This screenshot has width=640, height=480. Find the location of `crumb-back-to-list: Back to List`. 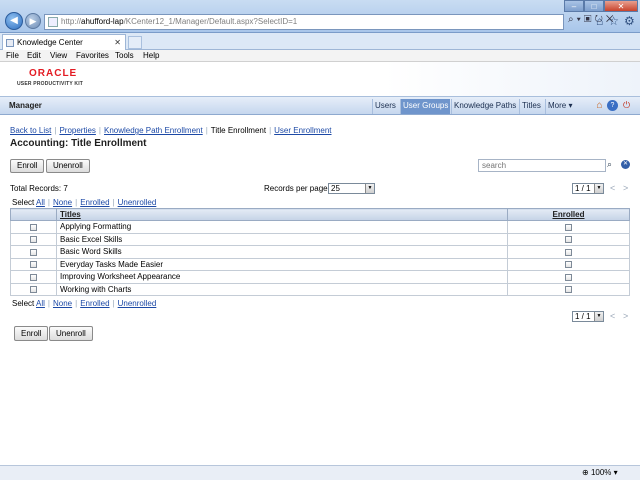

crumb-back-to-list: Back to List is located at coordinates (30, 130).